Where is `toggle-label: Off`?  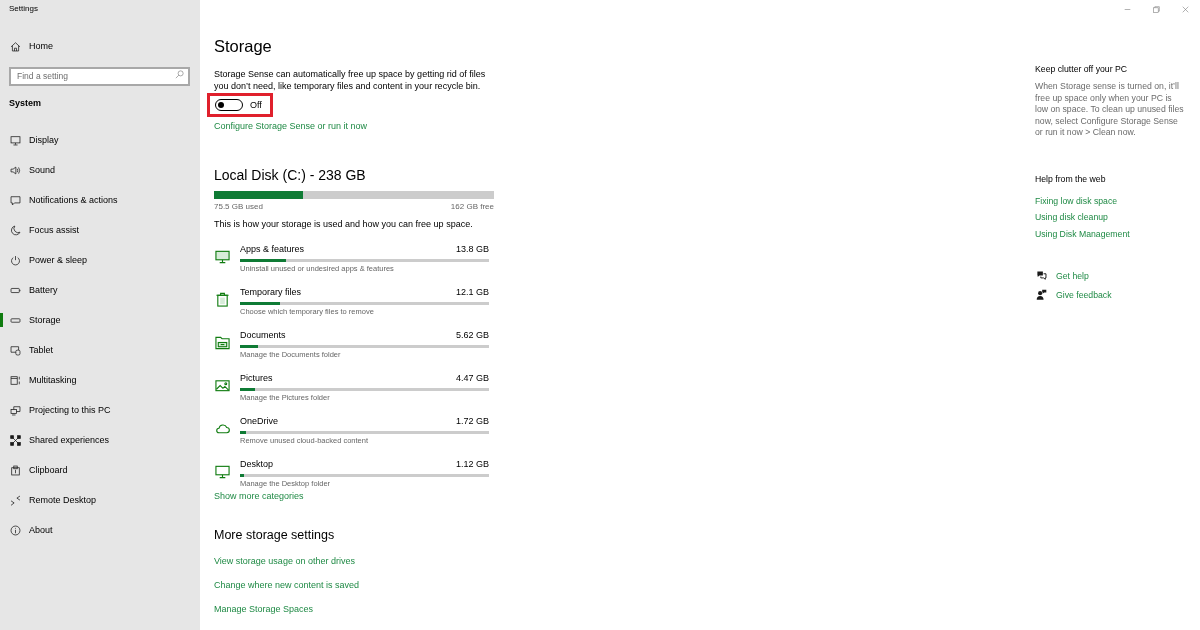 toggle-label: Off is located at coordinates (256, 105).